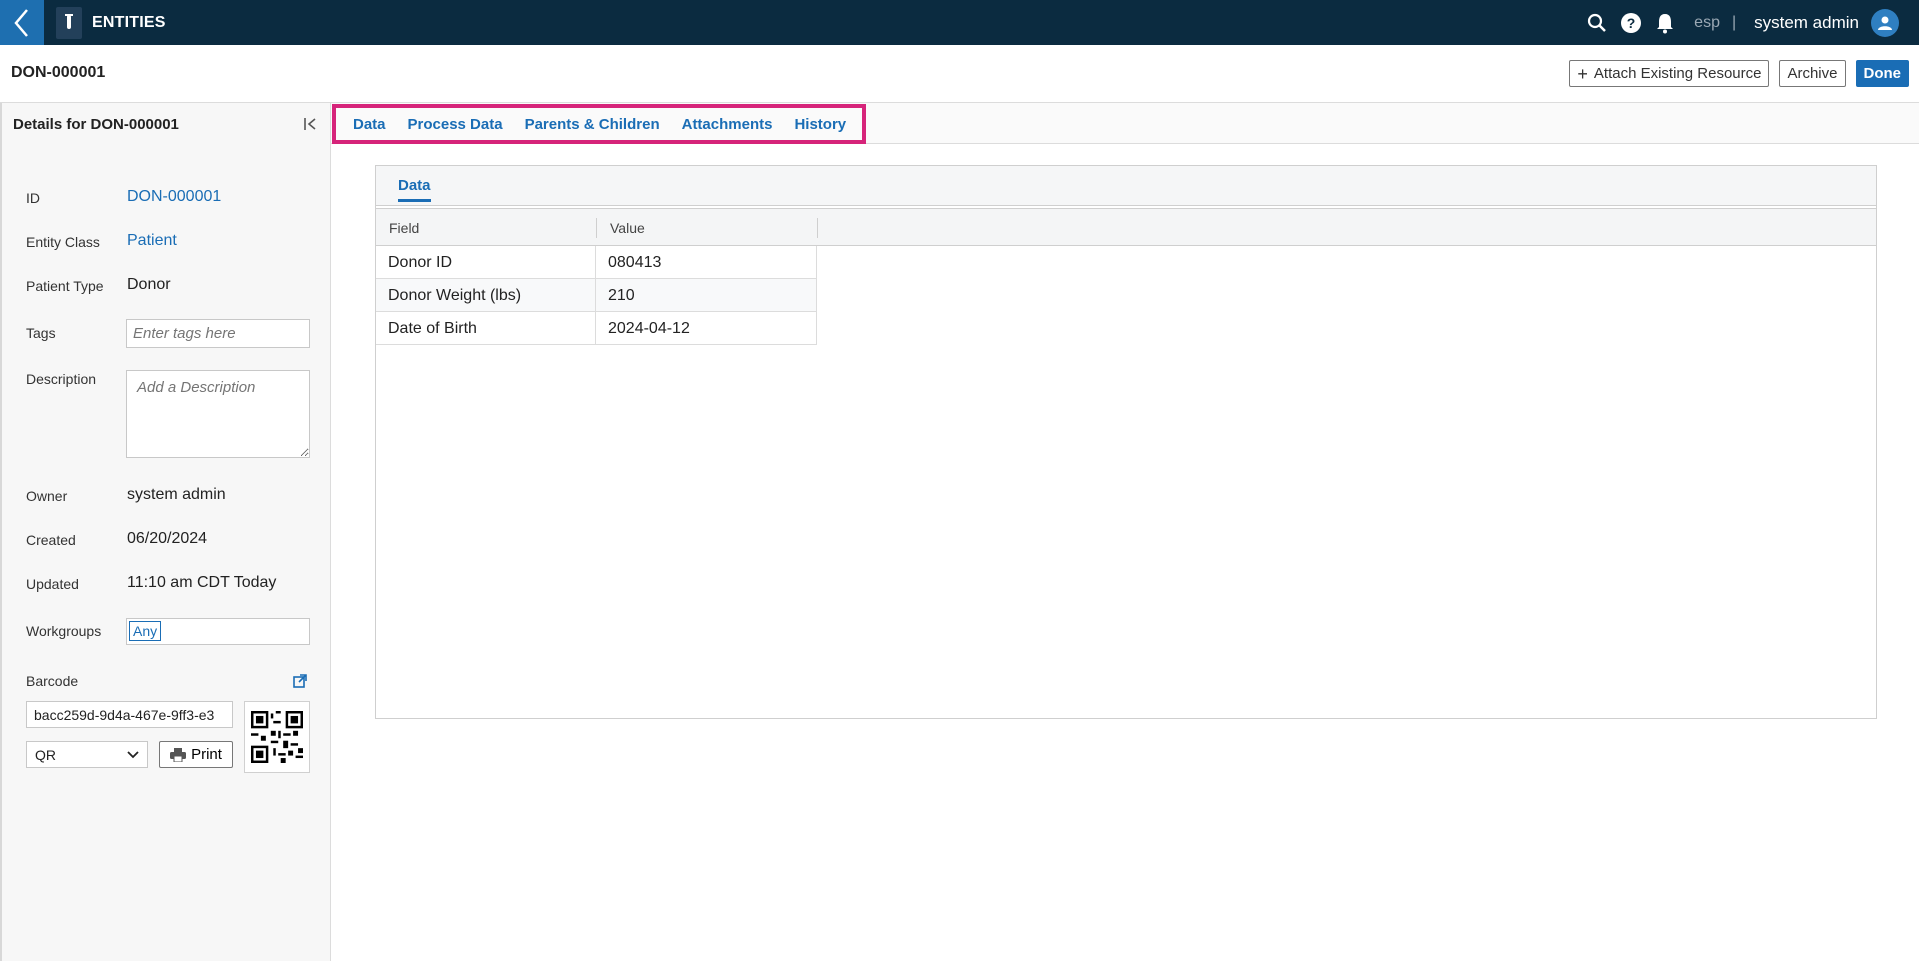 The height and width of the screenshot is (961, 1919). I want to click on tab-data: Data, so click(369, 124).